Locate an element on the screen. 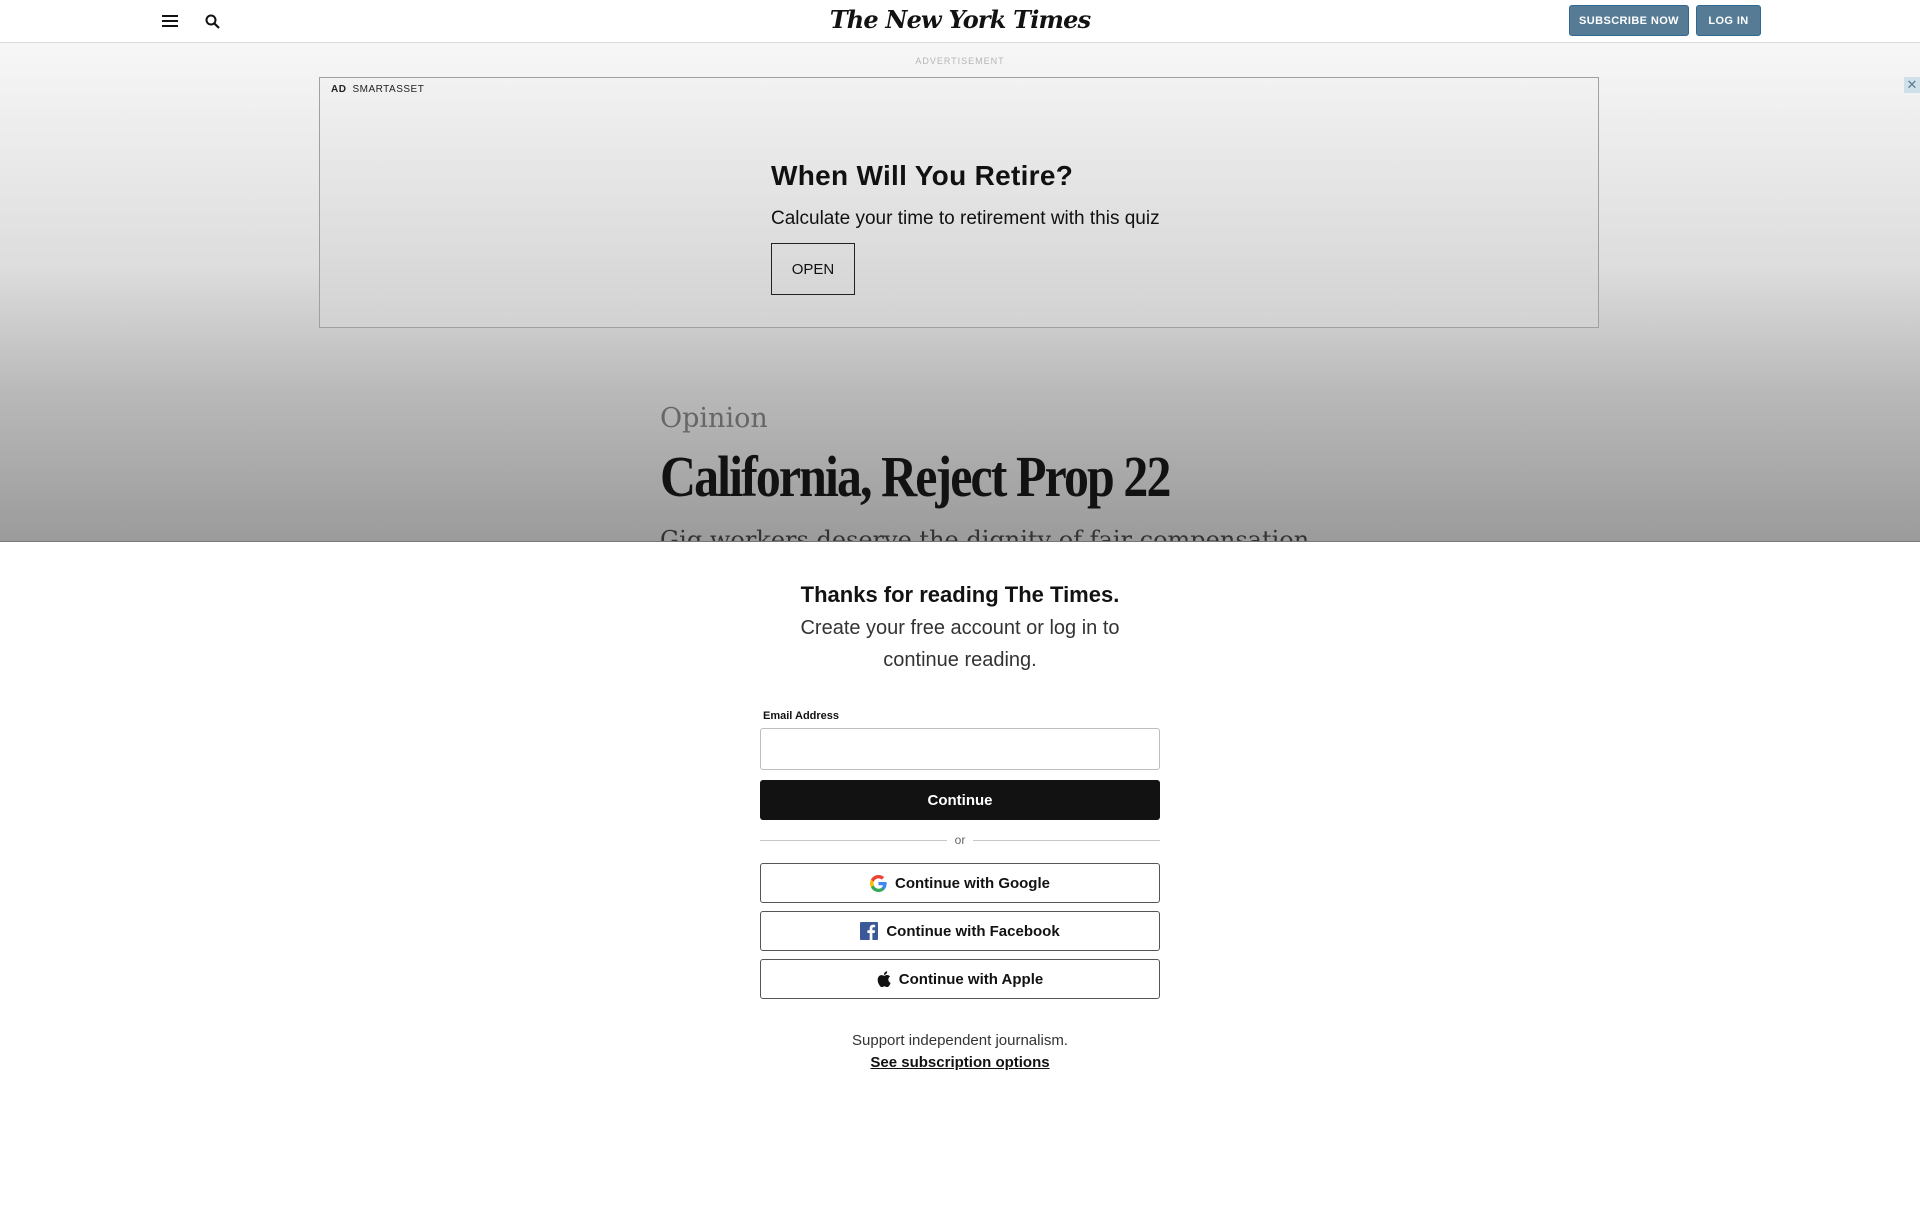 The height and width of the screenshot is (1213, 1920). or-divider: or is located at coordinates (960, 840).